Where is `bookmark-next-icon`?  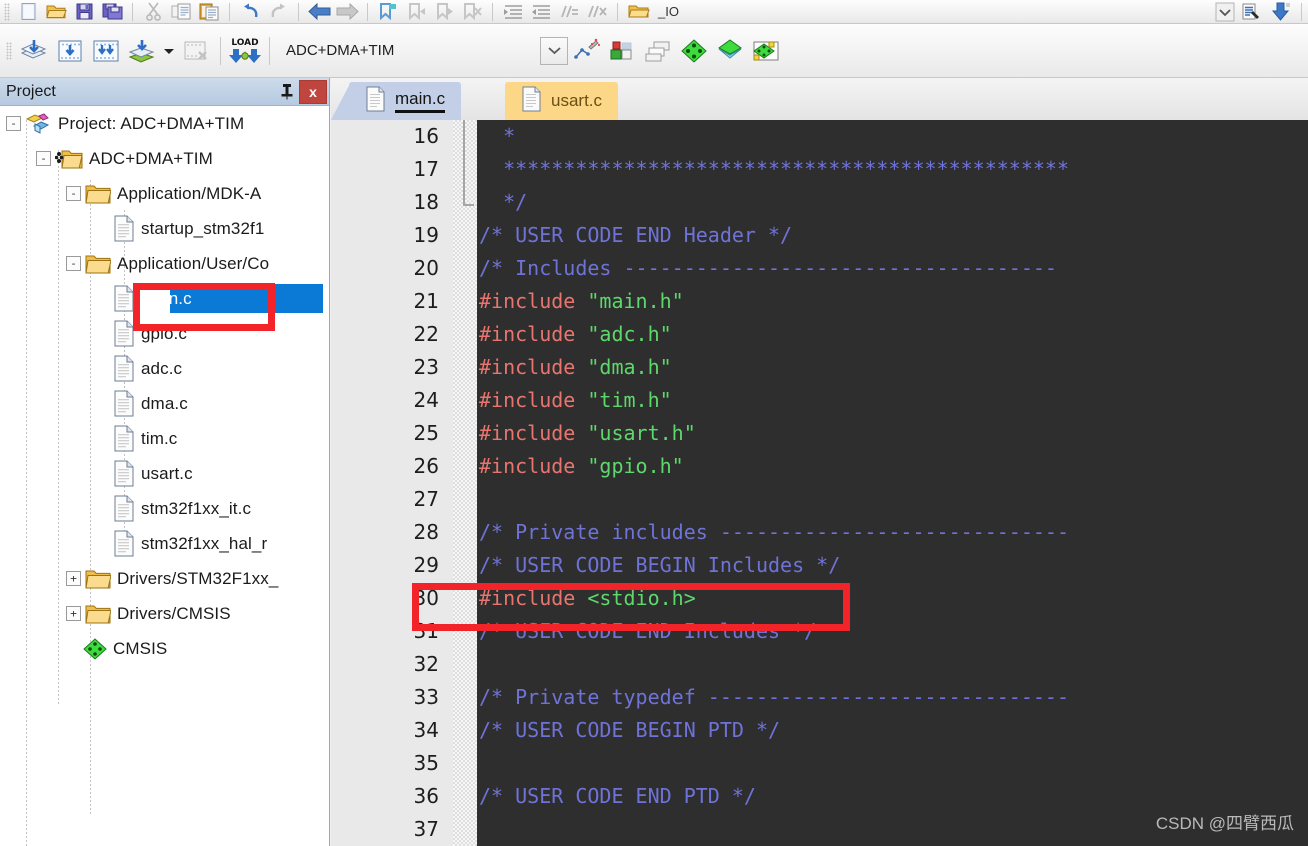 bookmark-next-icon is located at coordinates (444, 12).